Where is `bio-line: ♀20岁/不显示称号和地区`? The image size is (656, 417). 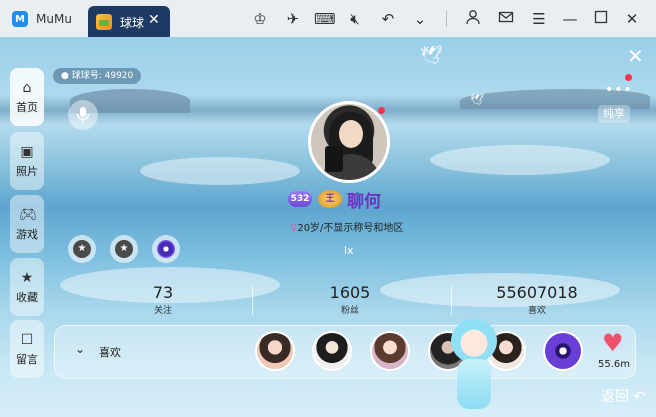
bio-line: ♀20岁/不显示称号和地区 is located at coordinates (346, 226).